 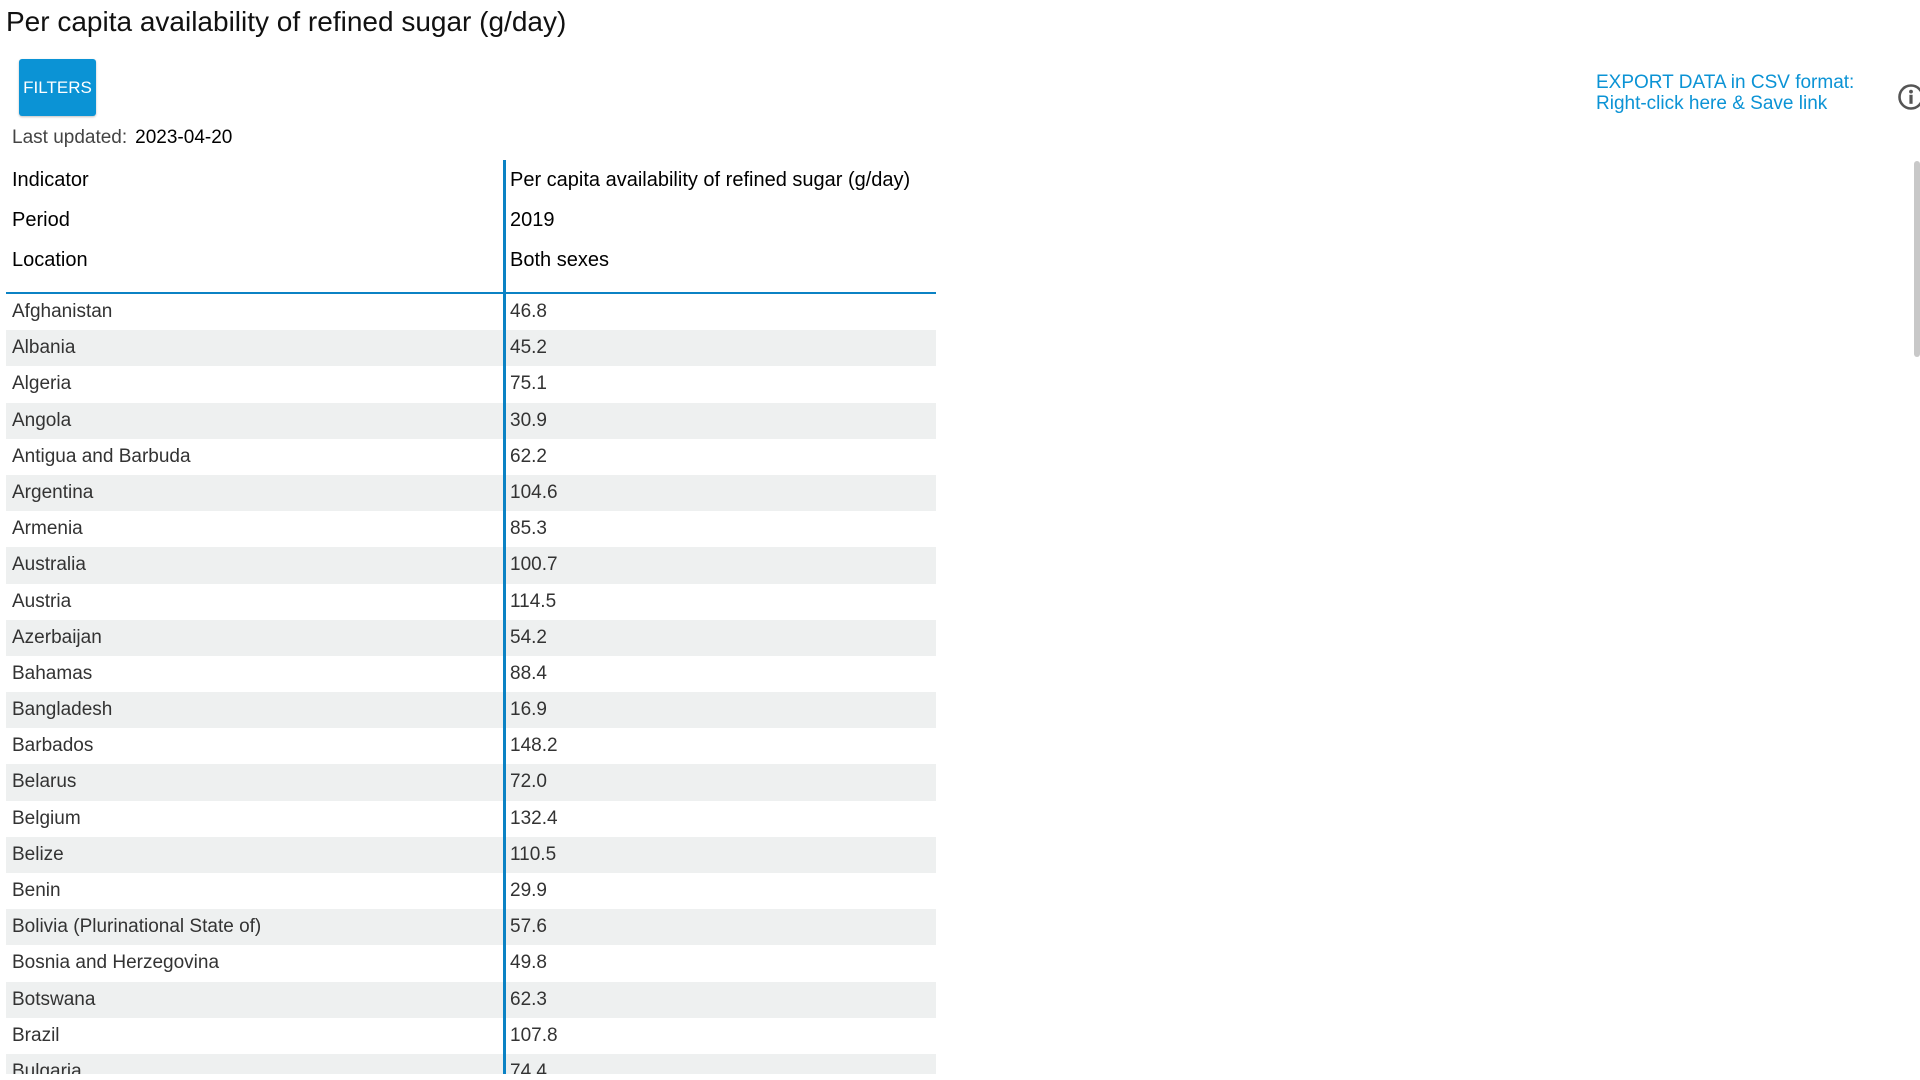 I want to click on table-row: Benin 29.9, so click(x=471, y=891).